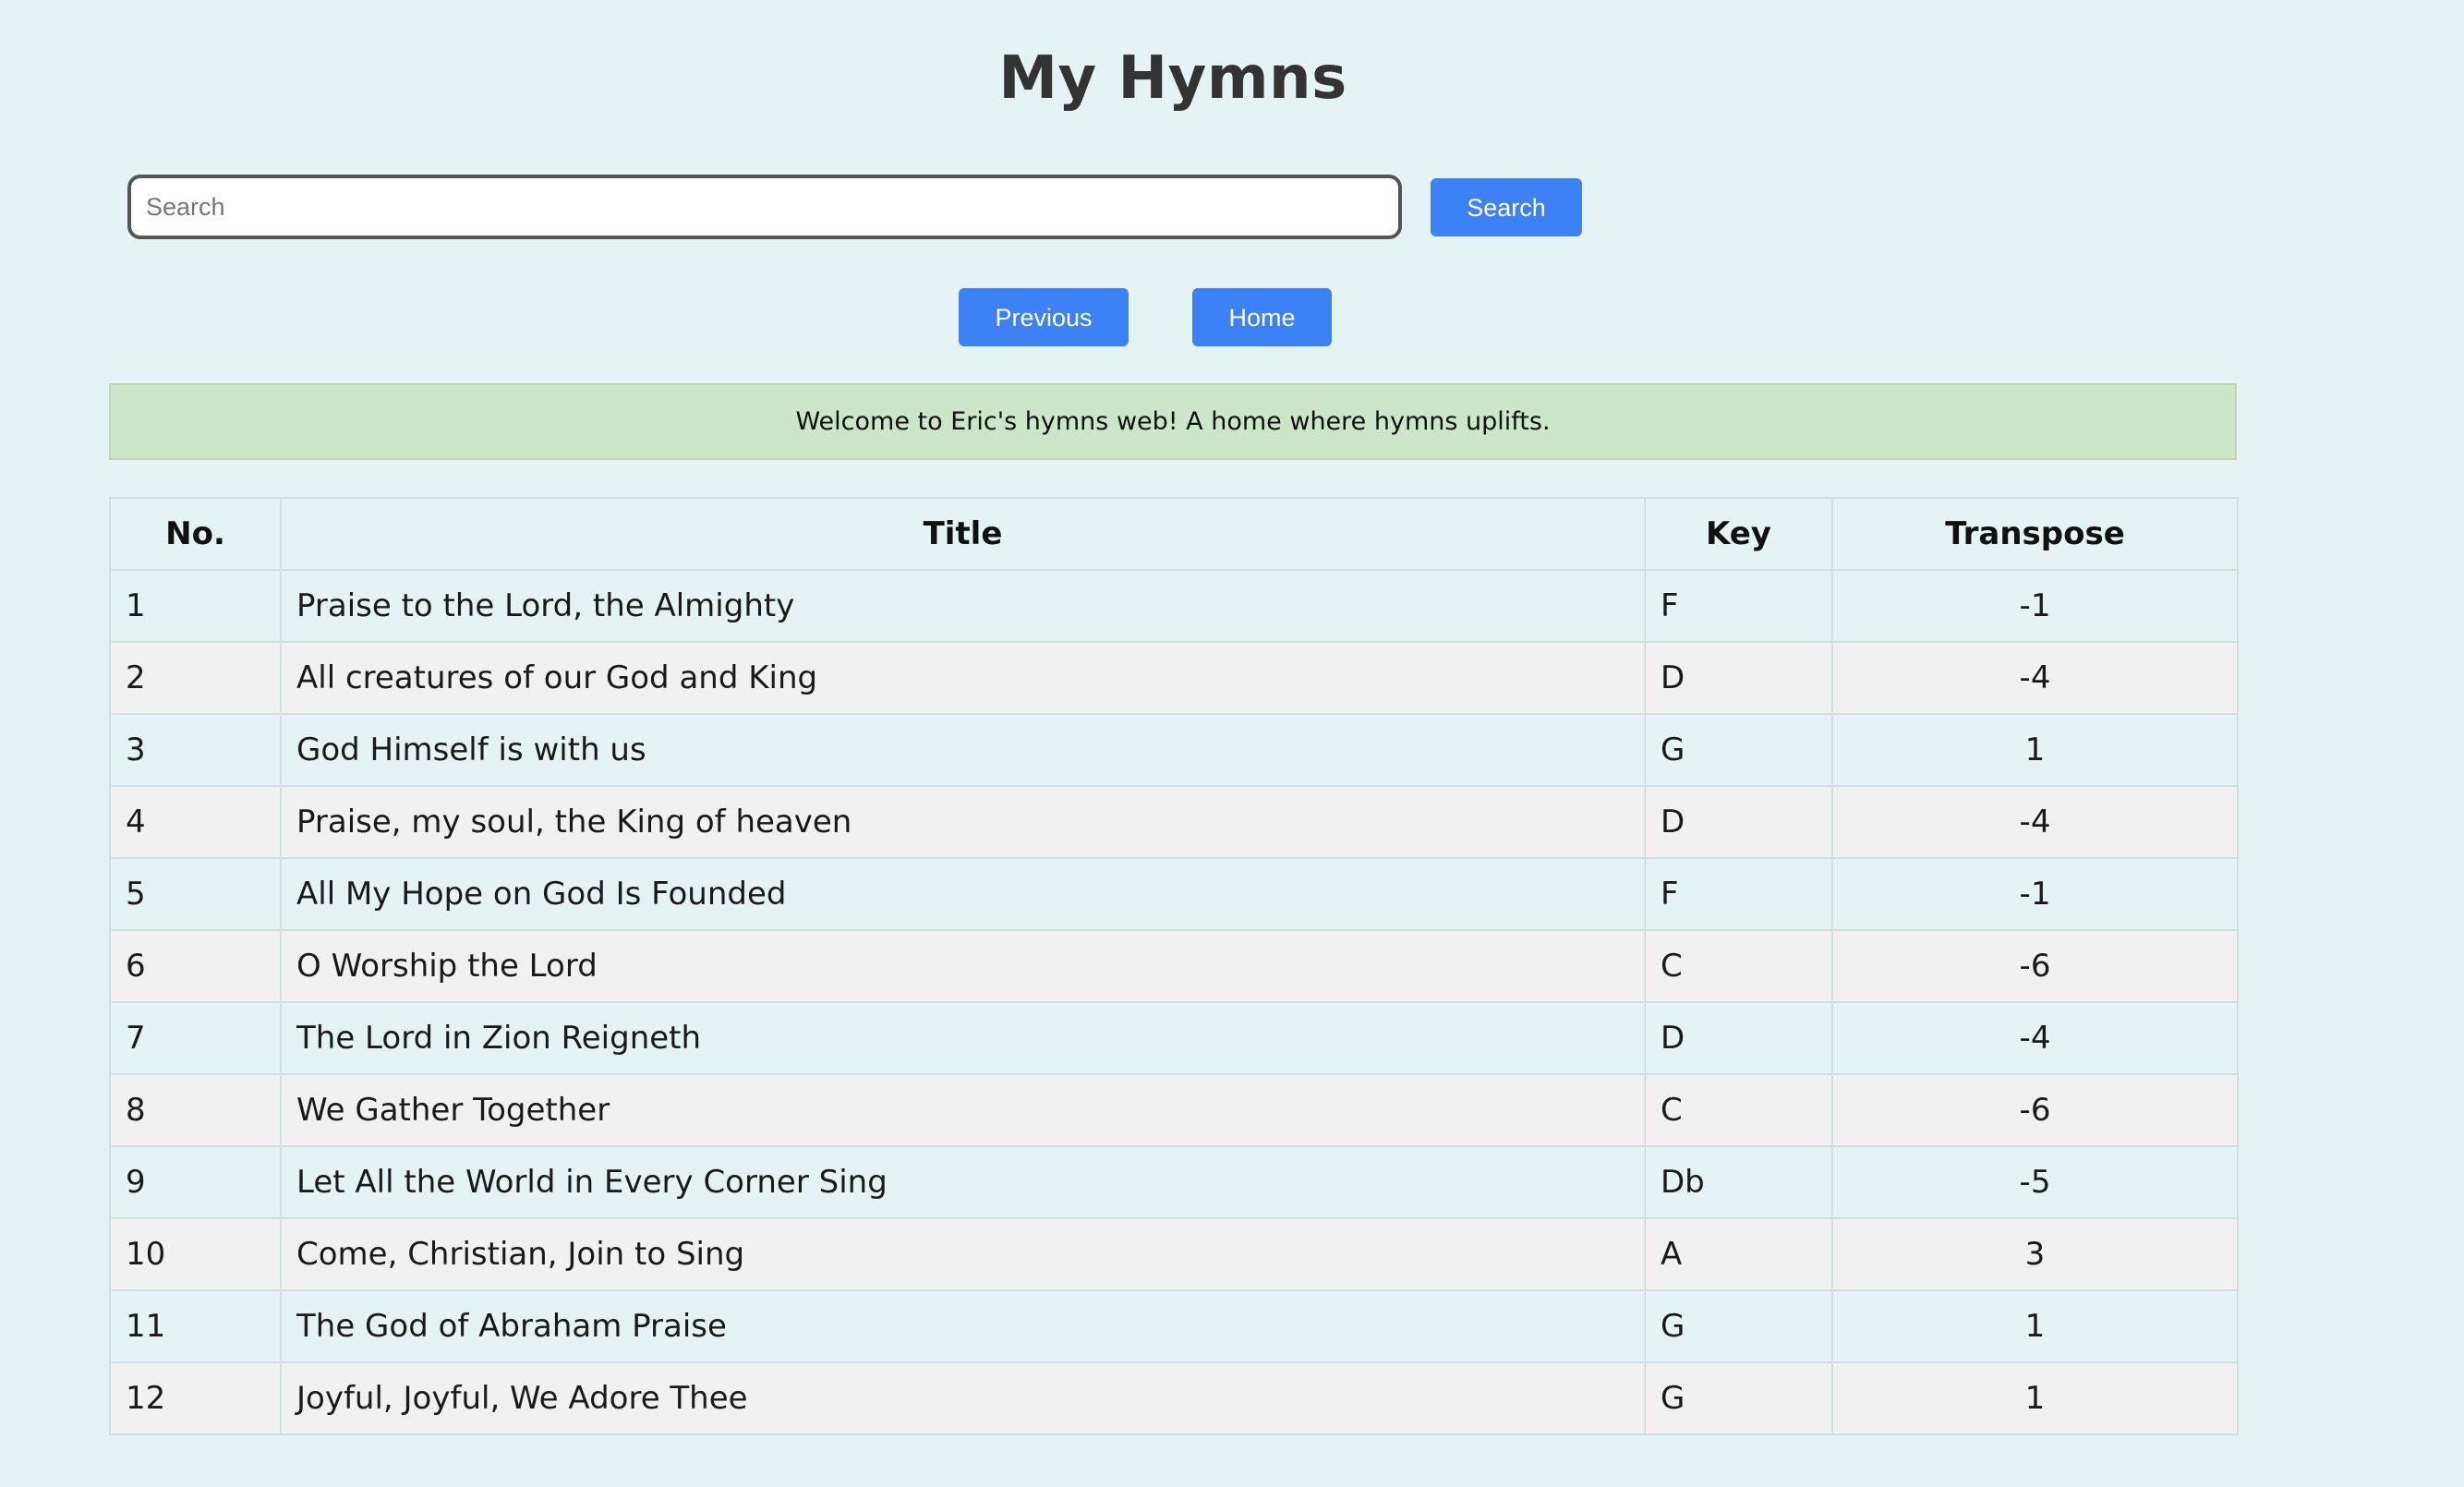  What do you see at coordinates (196, 750) in the screenshot?
I see `hymn-number: 3` at bounding box center [196, 750].